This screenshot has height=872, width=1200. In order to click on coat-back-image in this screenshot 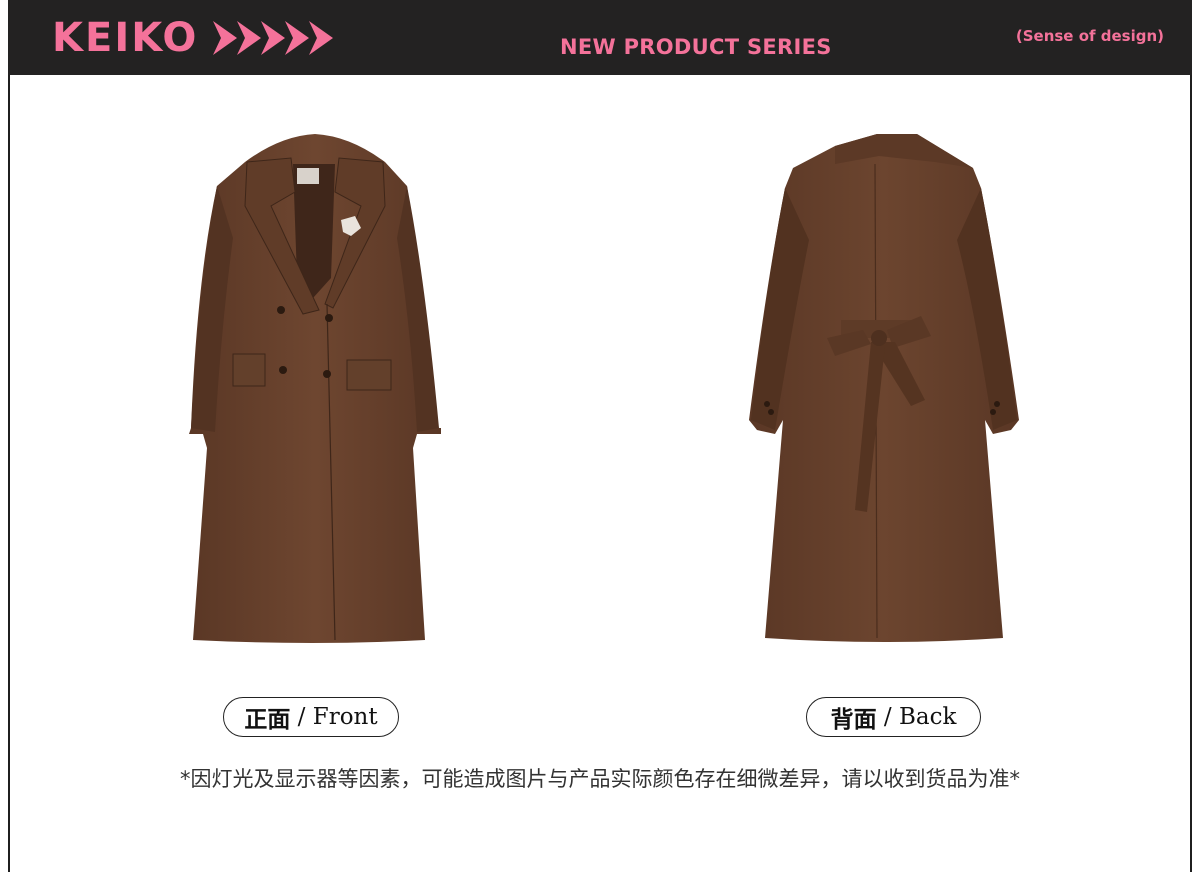, I will do `click(885, 390)`.